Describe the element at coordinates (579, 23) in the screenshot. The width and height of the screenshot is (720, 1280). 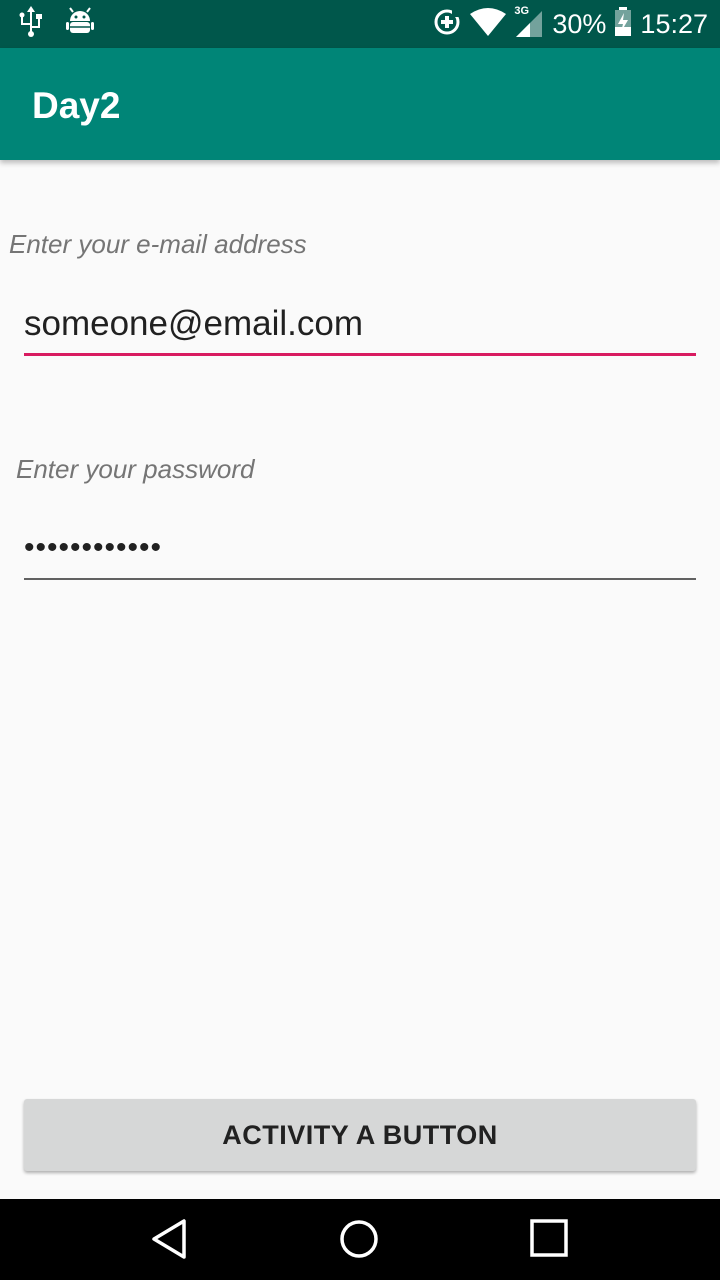
I see `battery-percent: 30%` at that location.